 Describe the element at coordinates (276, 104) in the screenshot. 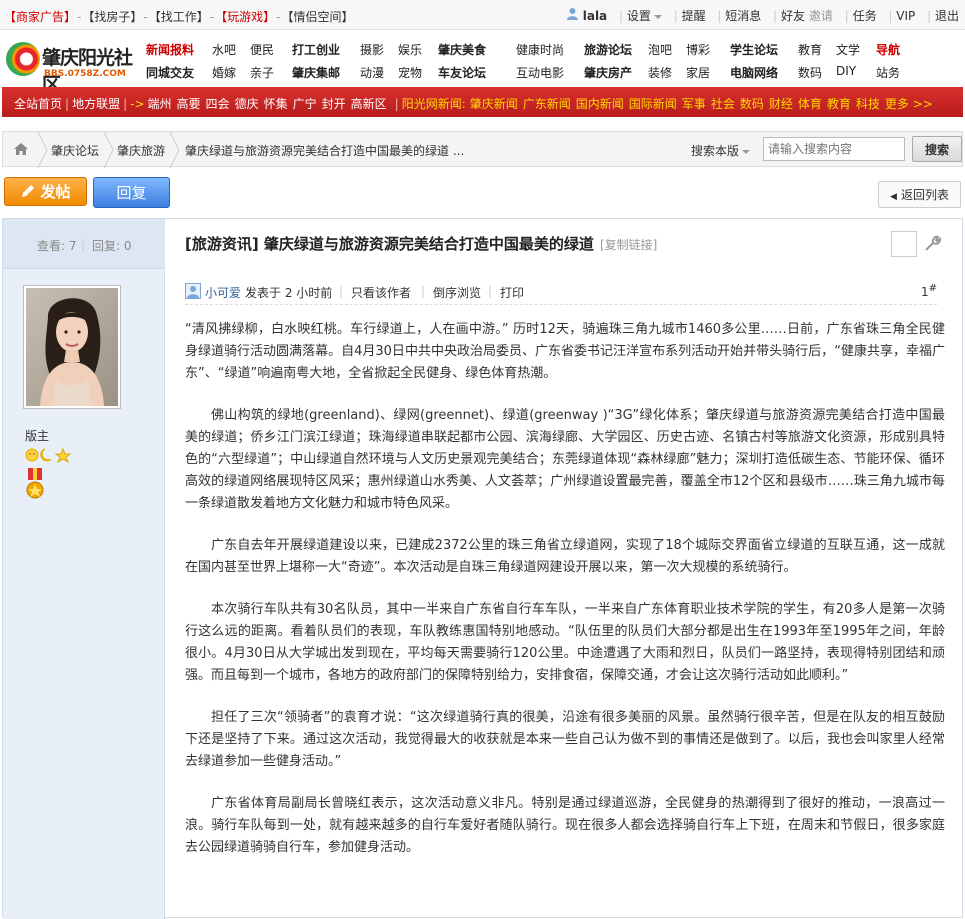

I see `city-link: 怀集` at that location.